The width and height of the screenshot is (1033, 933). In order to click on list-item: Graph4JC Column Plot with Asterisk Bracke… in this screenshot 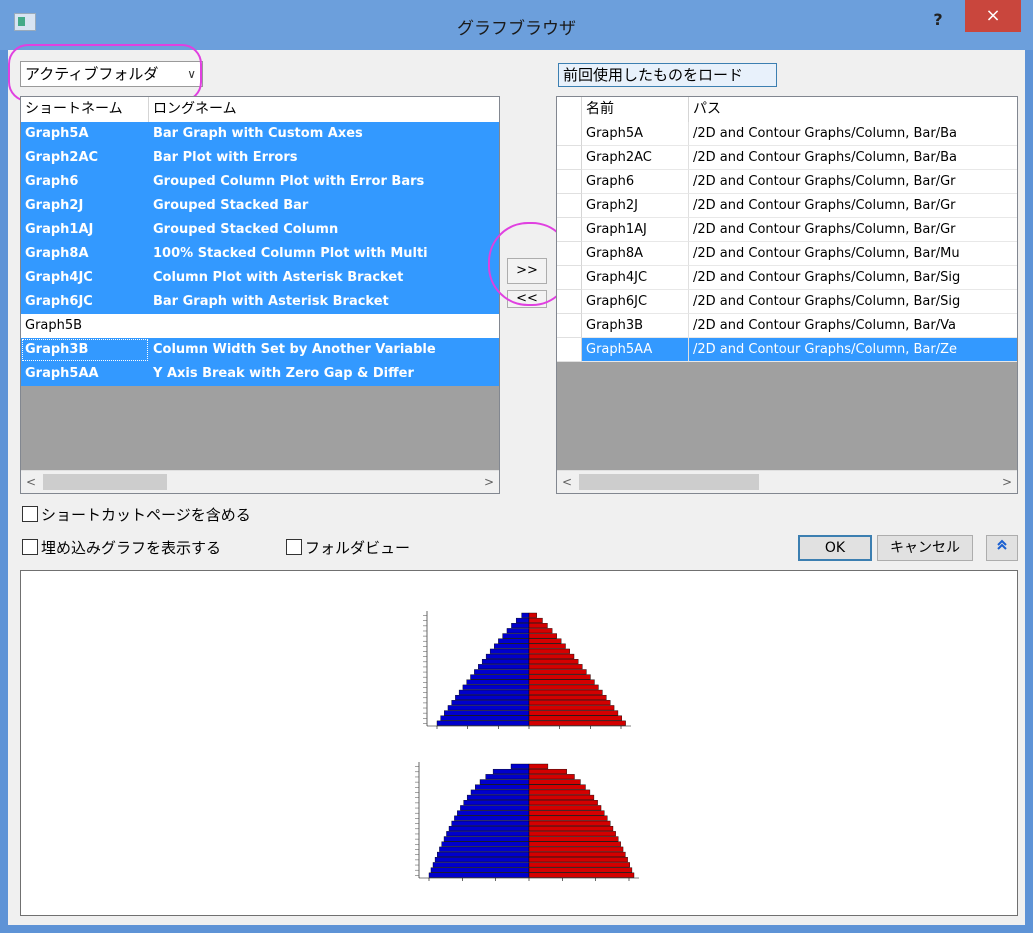, I will do `click(260, 278)`.